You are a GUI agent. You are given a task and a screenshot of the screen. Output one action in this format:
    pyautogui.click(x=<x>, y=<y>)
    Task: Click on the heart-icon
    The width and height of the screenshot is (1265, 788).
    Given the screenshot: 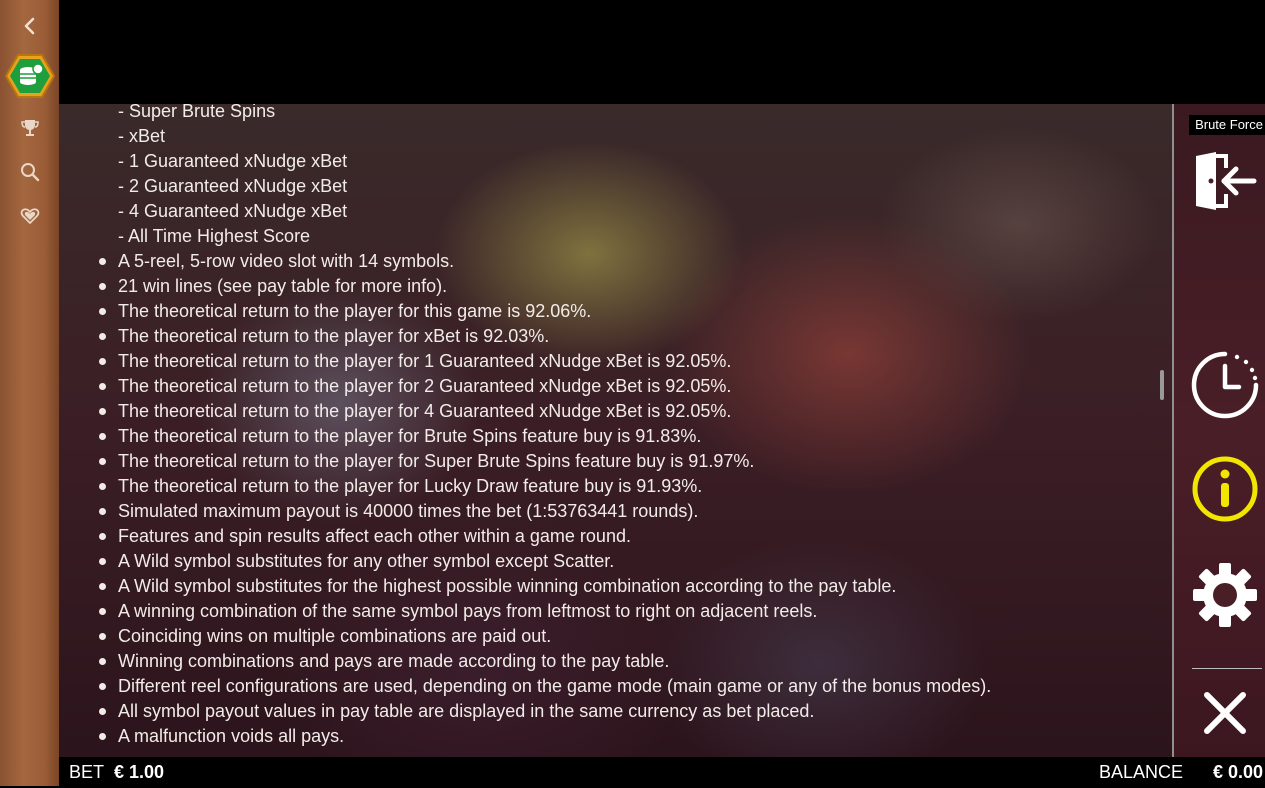 What is the action you would take?
    pyautogui.click(x=29, y=216)
    